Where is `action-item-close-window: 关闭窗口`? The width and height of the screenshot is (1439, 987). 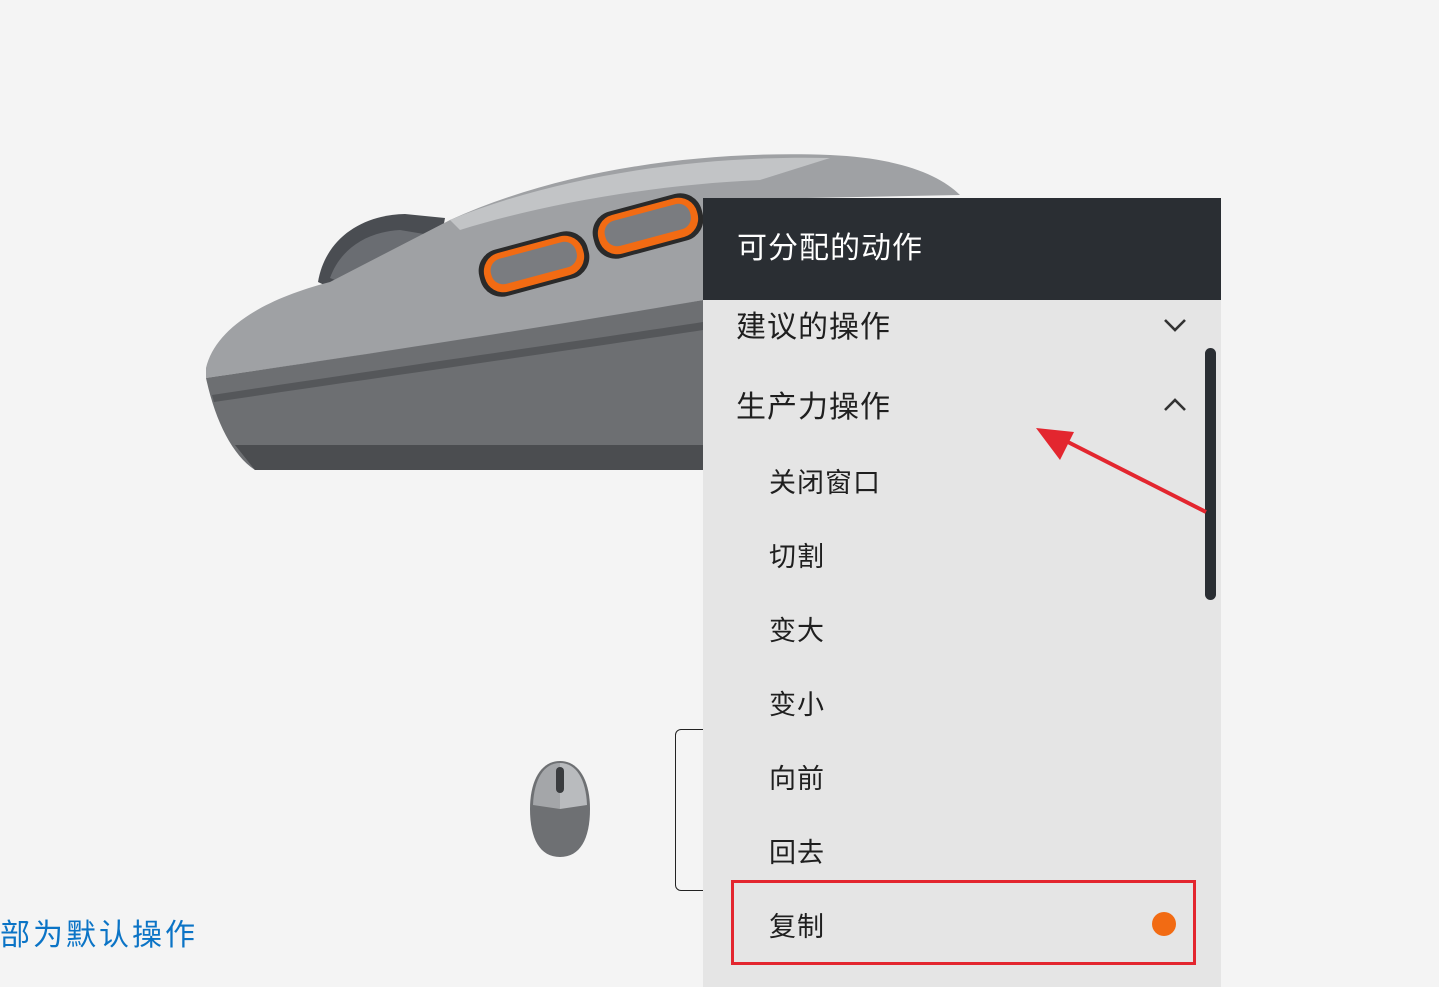
action-item-close-window: 关闭窗口 is located at coordinates (962, 480).